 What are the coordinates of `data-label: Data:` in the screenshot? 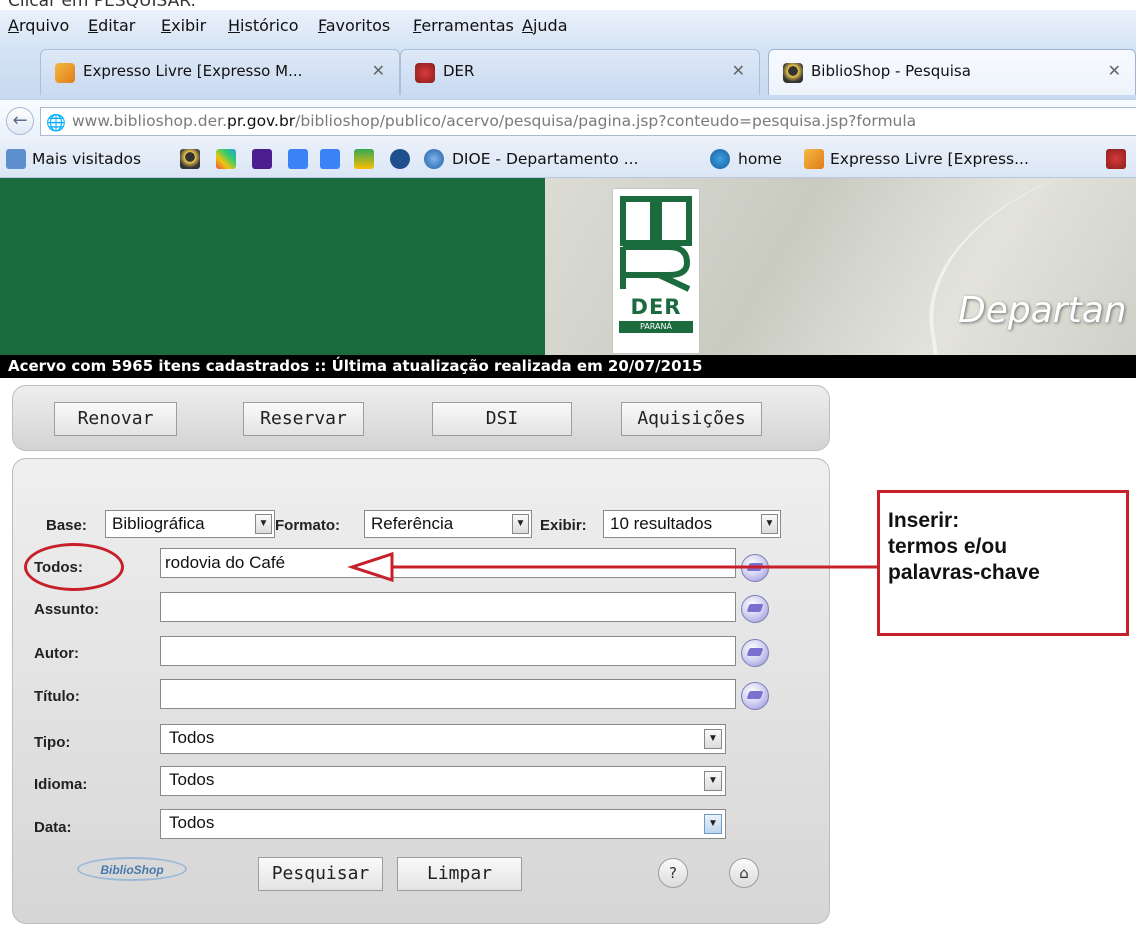 It's located at (53, 827).